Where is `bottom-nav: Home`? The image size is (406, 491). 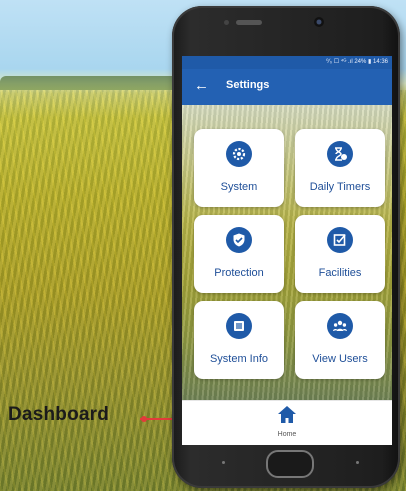 bottom-nav: Home is located at coordinates (287, 422).